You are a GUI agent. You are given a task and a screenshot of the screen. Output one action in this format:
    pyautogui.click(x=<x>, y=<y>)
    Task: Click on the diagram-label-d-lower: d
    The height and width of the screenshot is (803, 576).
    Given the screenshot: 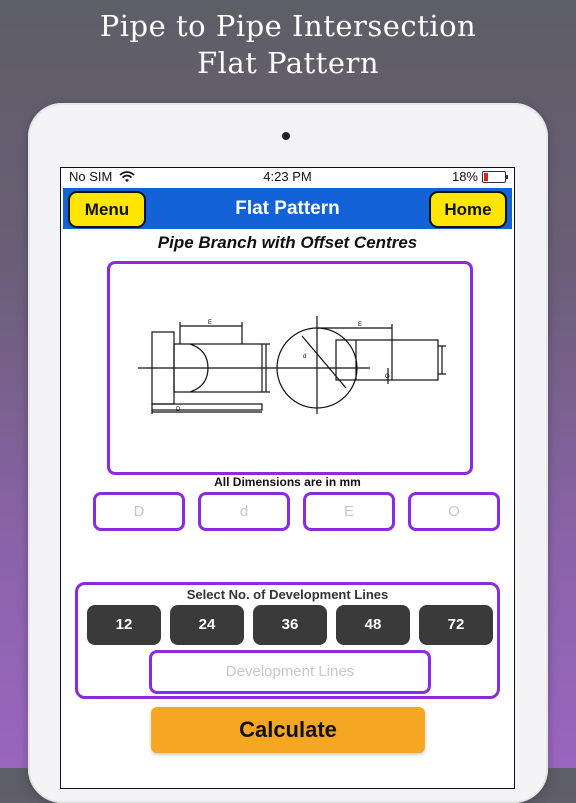 What is the action you would take?
    pyautogui.click(x=304, y=357)
    